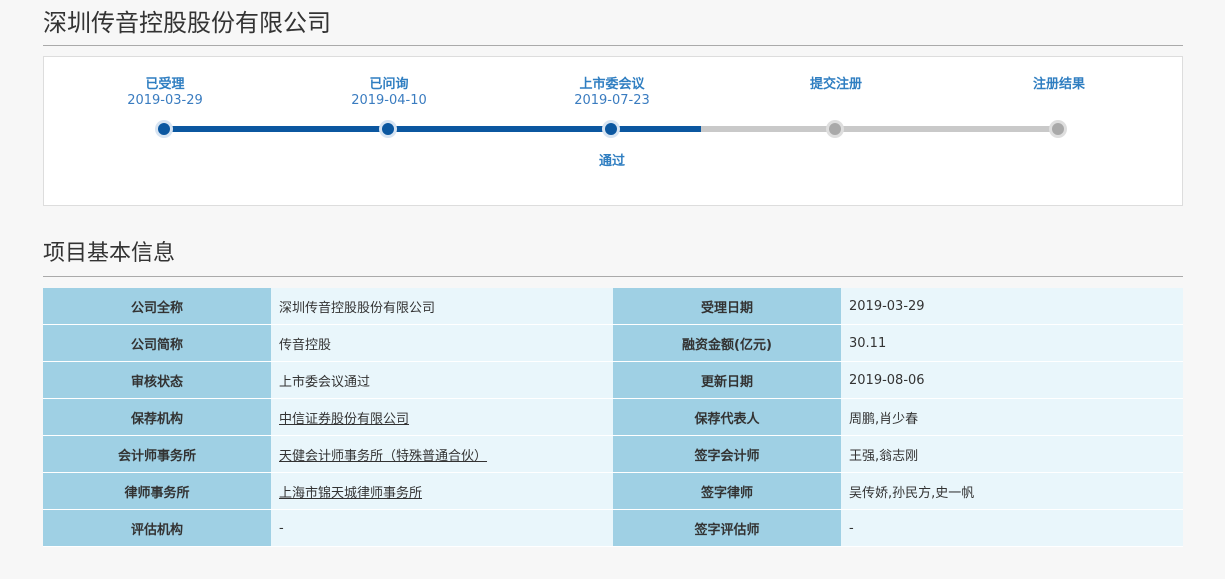 The height and width of the screenshot is (579, 1225). What do you see at coordinates (383, 456) in the screenshot?
I see `accounting-firm-link: 天健会计师事务所（特殊普通合伙）` at bounding box center [383, 456].